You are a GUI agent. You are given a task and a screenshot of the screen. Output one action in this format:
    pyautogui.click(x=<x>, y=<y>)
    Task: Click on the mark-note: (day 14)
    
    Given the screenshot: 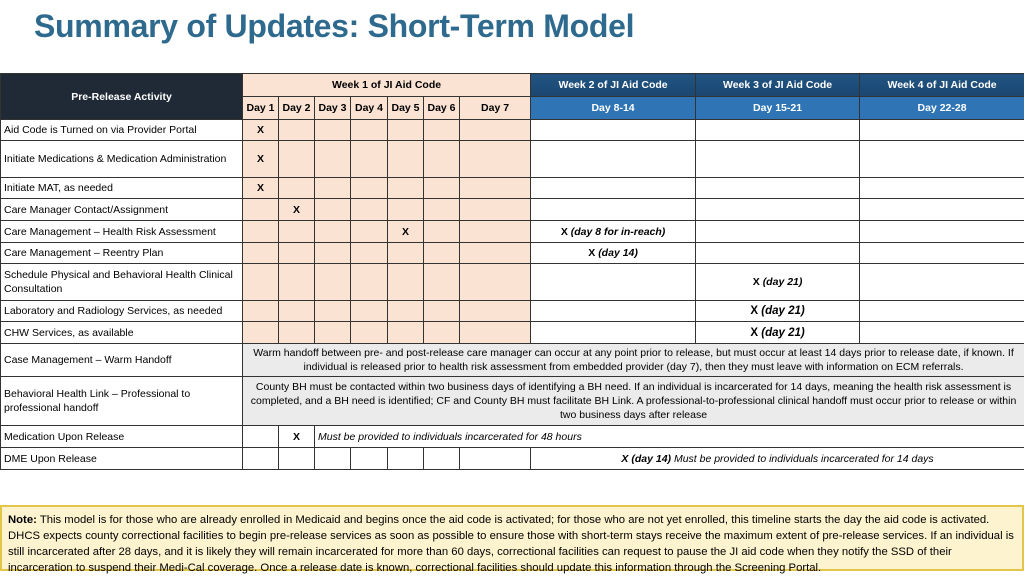 What is the action you would take?
    pyautogui.click(x=618, y=253)
    